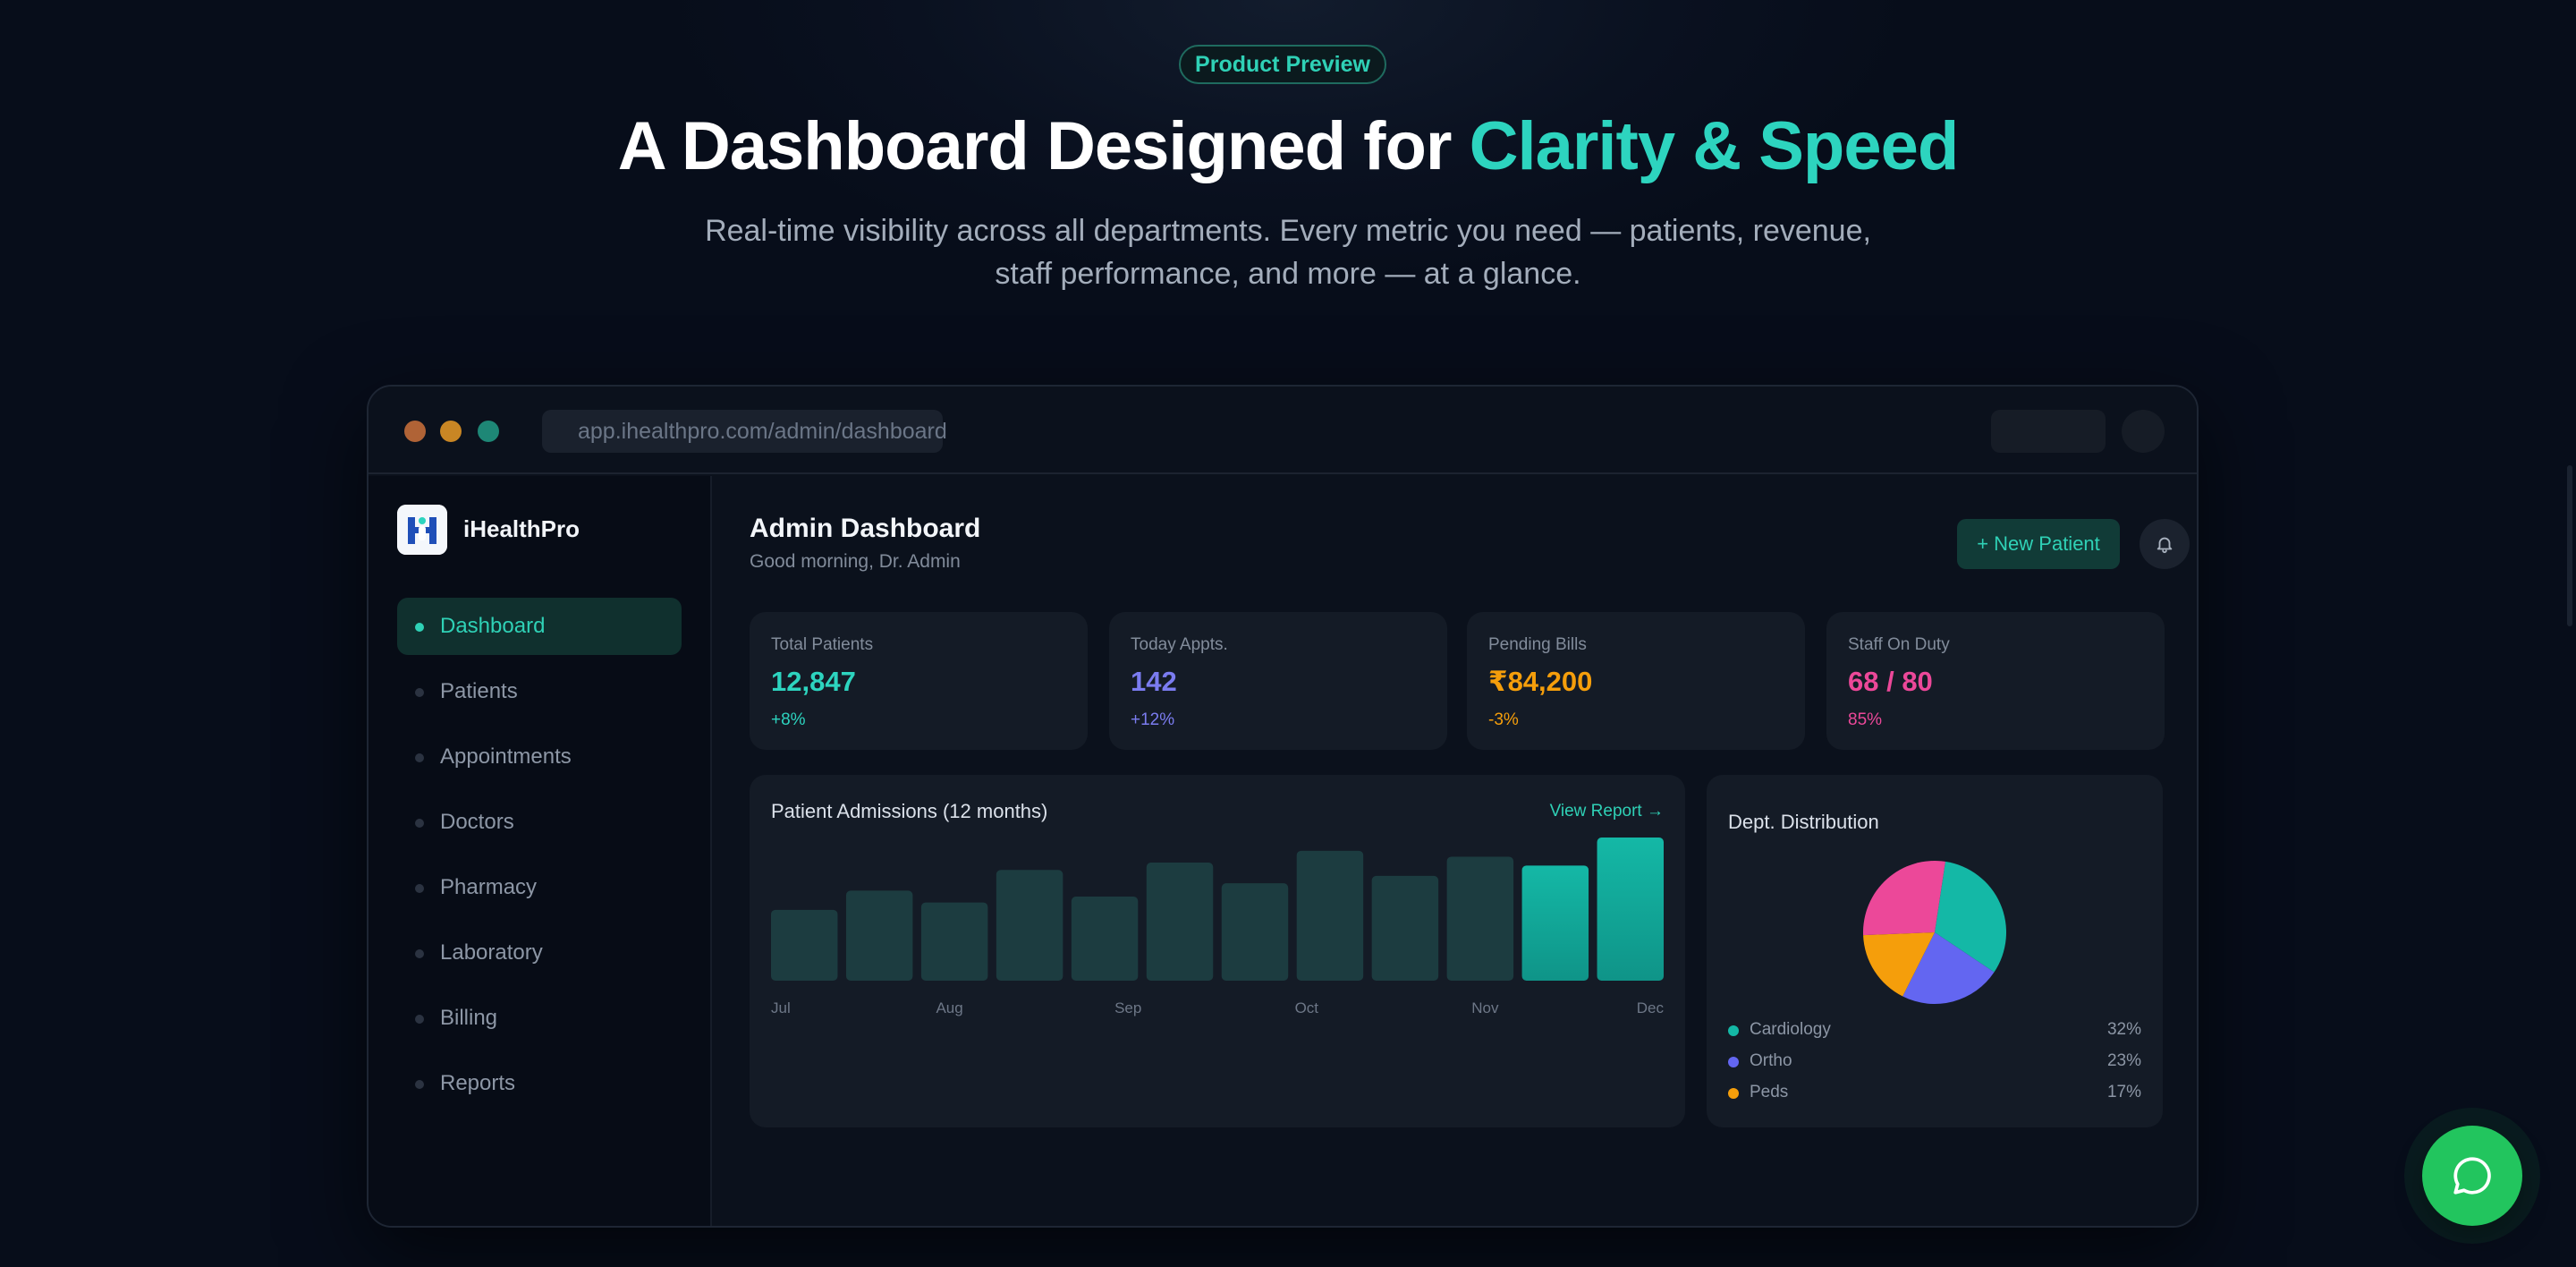 The height and width of the screenshot is (1267, 2576). I want to click on x-tick-label: Dec, so click(1651, 1008).